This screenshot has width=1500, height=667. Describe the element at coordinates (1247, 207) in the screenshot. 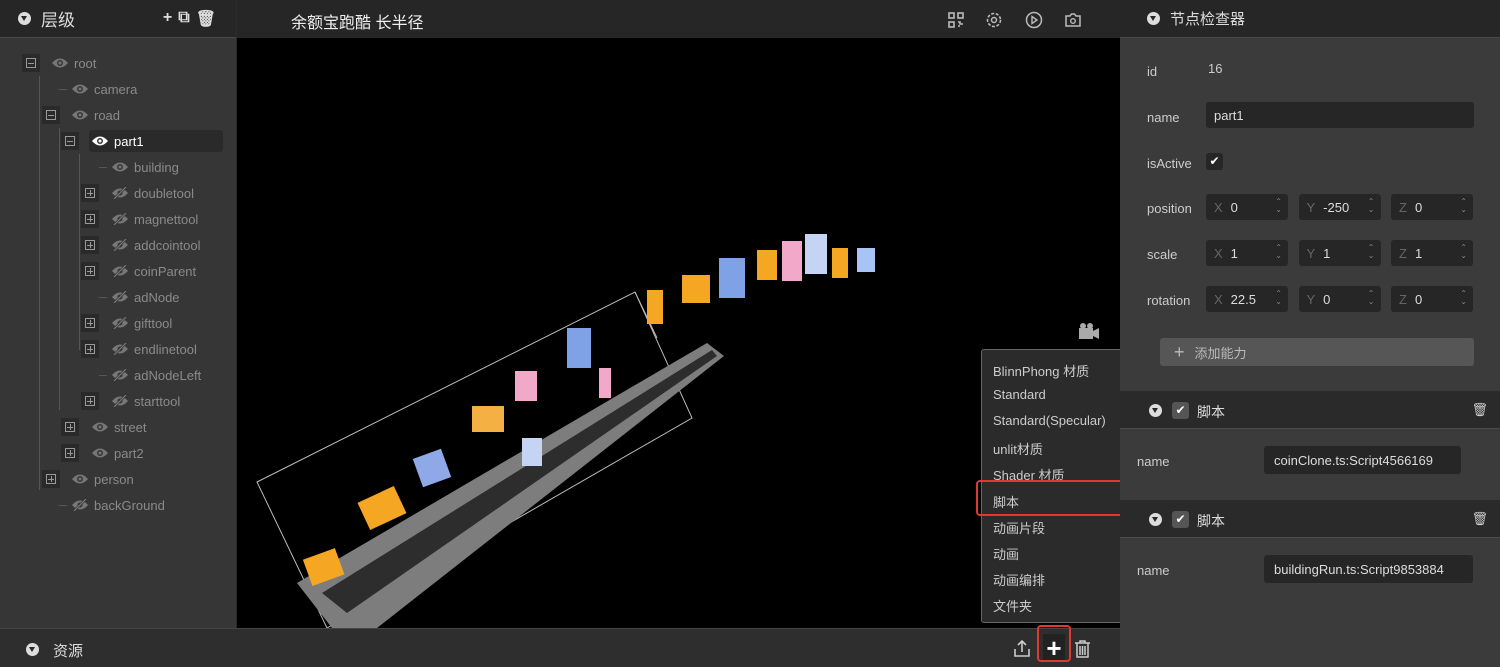

I see `position-x-input: X 0 ⌃ ⌄` at that location.